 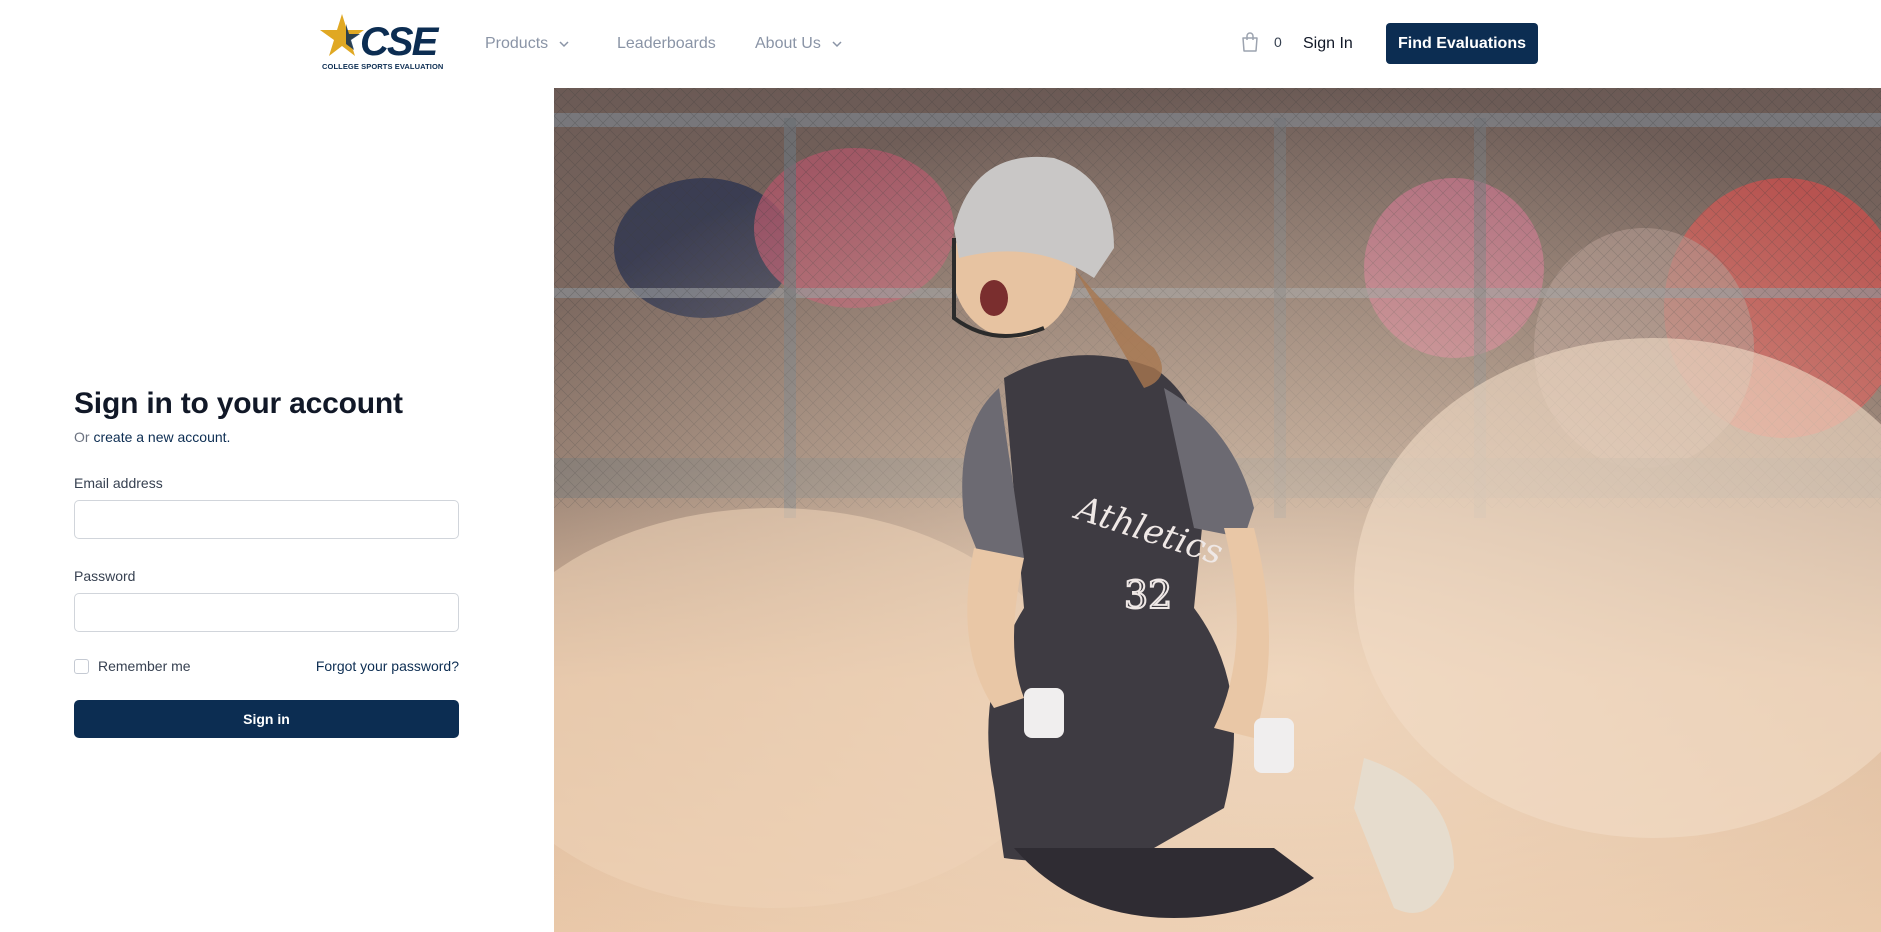 I want to click on nav-about-us: About Us, so click(x=799, y=44).